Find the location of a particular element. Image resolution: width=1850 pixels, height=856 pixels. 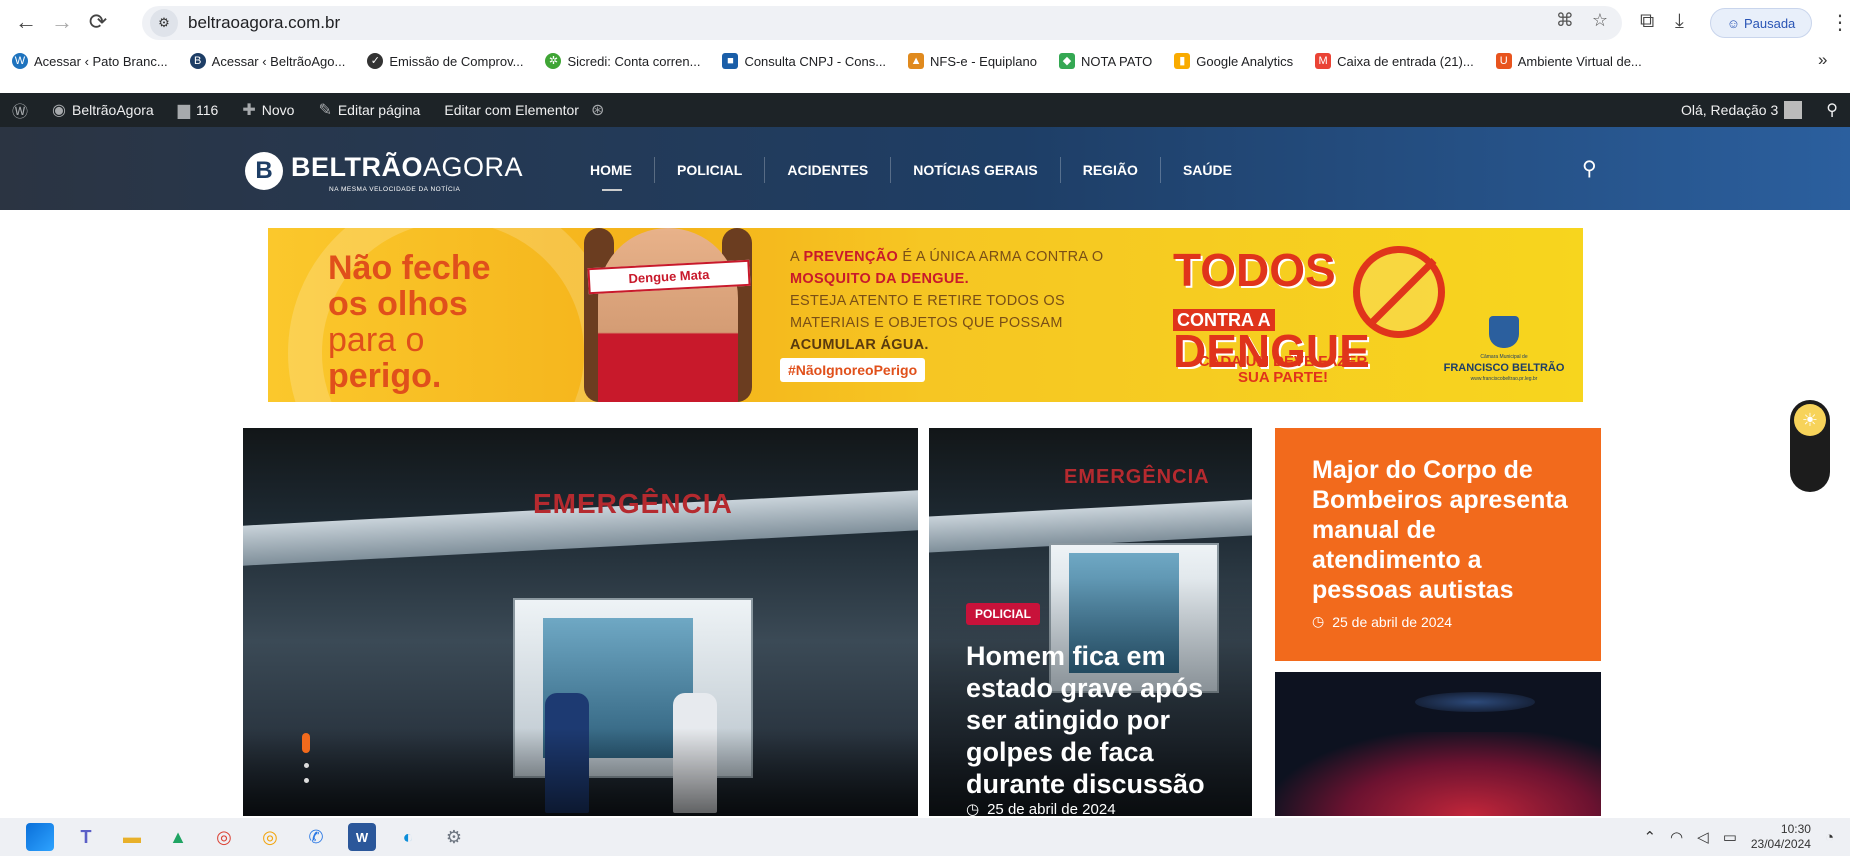

wifi-icon: ◠ is located at coordinates (1676, 837).